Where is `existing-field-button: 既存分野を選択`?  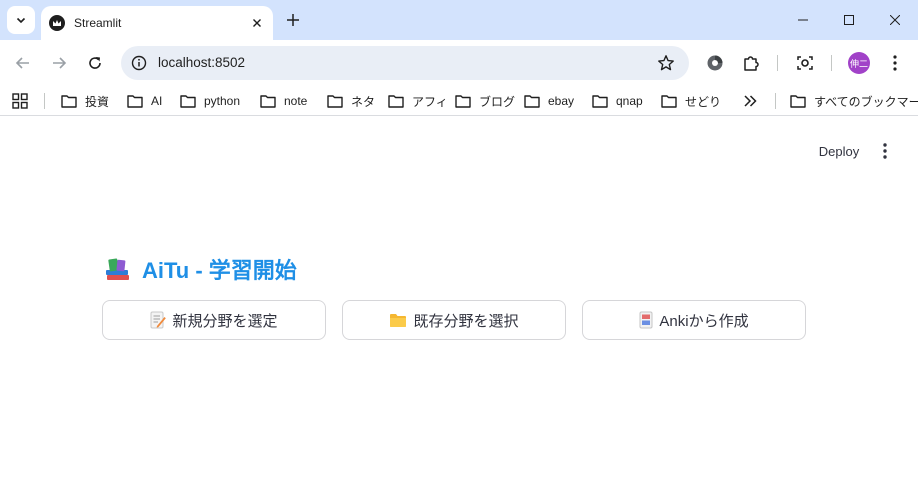 existing-field-button: 既存分野を選択 is located at coordinates (454, 320).